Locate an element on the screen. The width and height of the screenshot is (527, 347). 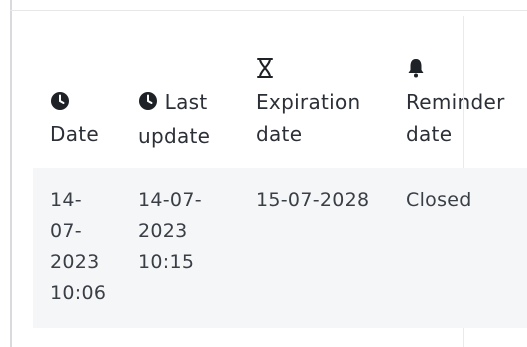
cell-reminder-date: Closed is located at coordinates (439, 200).